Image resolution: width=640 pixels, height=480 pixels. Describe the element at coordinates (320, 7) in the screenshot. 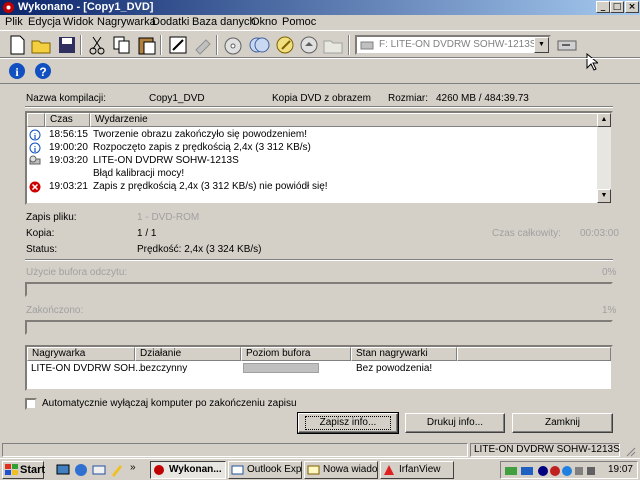

I see `title-bar: Wykonano - [Copy1_DVD] _ □ ×` at that location.